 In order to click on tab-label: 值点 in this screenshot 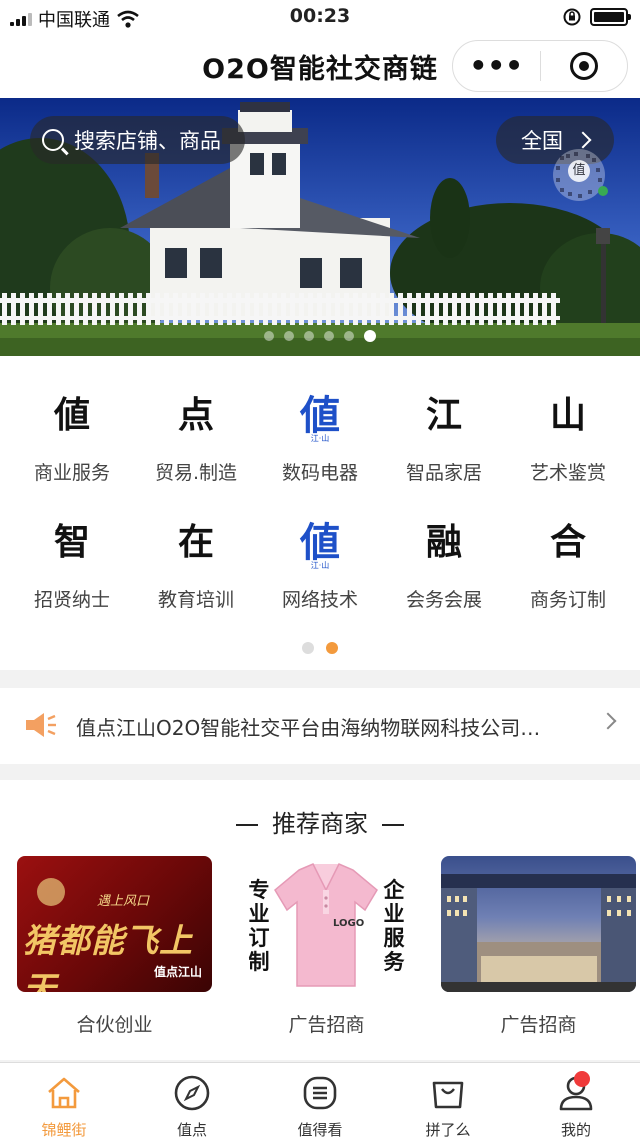, I will do `click(191, 1129)`.